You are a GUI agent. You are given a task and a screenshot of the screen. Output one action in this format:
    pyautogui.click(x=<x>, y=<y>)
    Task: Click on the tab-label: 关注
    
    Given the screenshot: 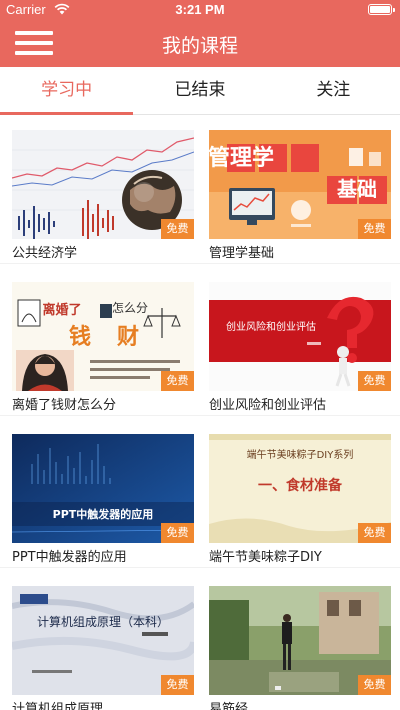 What is the action you would take?
    pyautogui.click(x=333, y=90)
    